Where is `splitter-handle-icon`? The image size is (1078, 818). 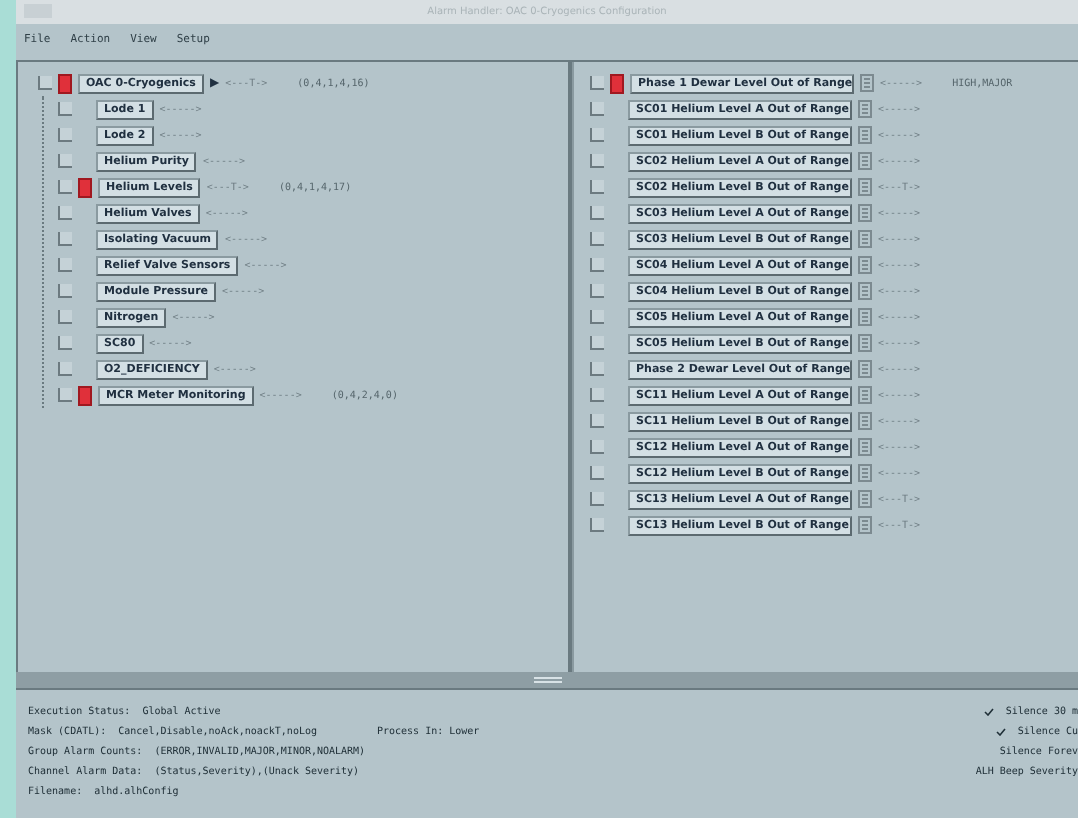
splitter-handle-icon is located at coordinates (547, 680).